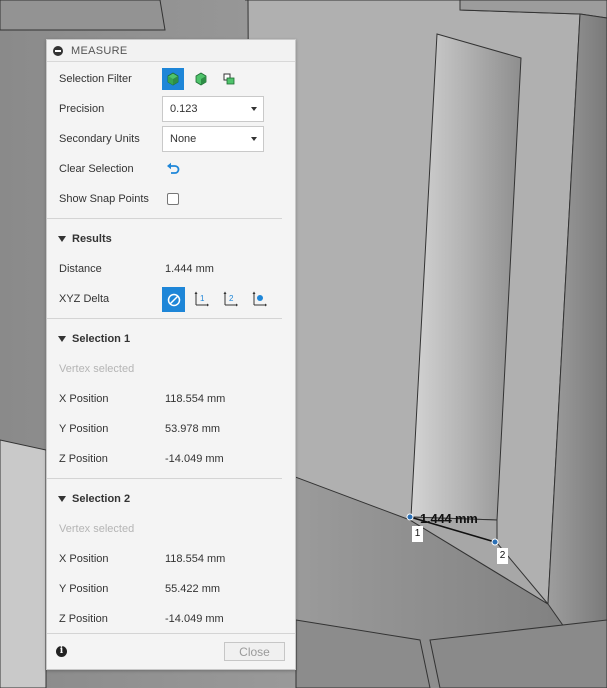  I want to click on svg-text: 1, so click(202, 298).